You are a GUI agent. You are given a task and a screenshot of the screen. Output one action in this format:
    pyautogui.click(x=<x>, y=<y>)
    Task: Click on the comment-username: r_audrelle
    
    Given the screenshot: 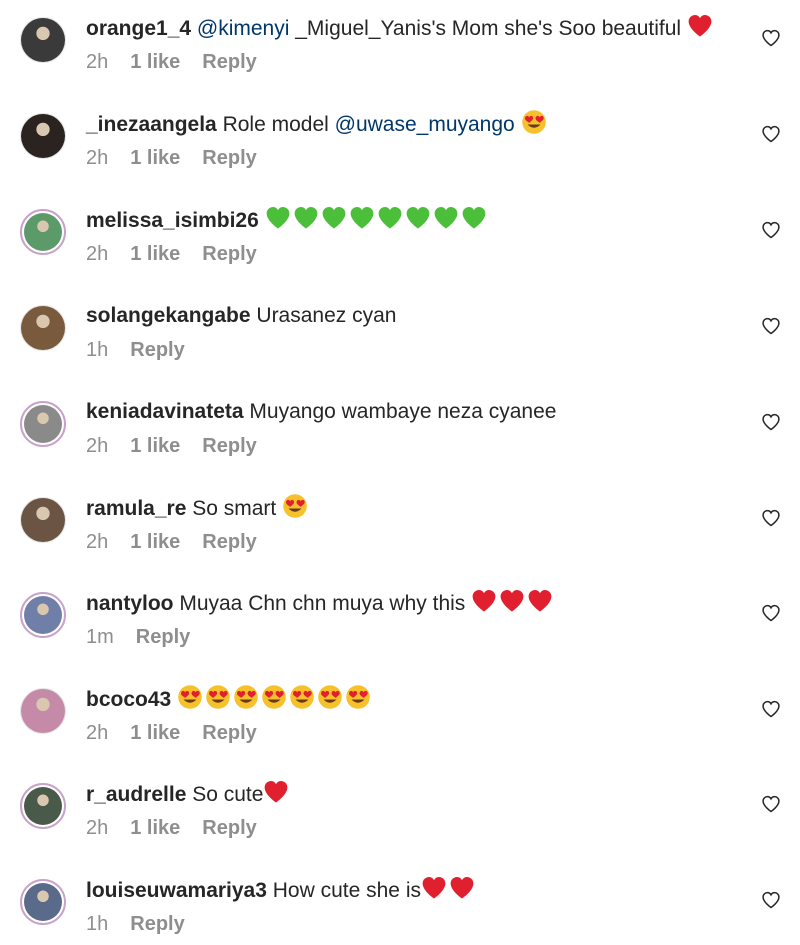 What is the action you would take?
    pyautogui.click(x=136, y=794)
    